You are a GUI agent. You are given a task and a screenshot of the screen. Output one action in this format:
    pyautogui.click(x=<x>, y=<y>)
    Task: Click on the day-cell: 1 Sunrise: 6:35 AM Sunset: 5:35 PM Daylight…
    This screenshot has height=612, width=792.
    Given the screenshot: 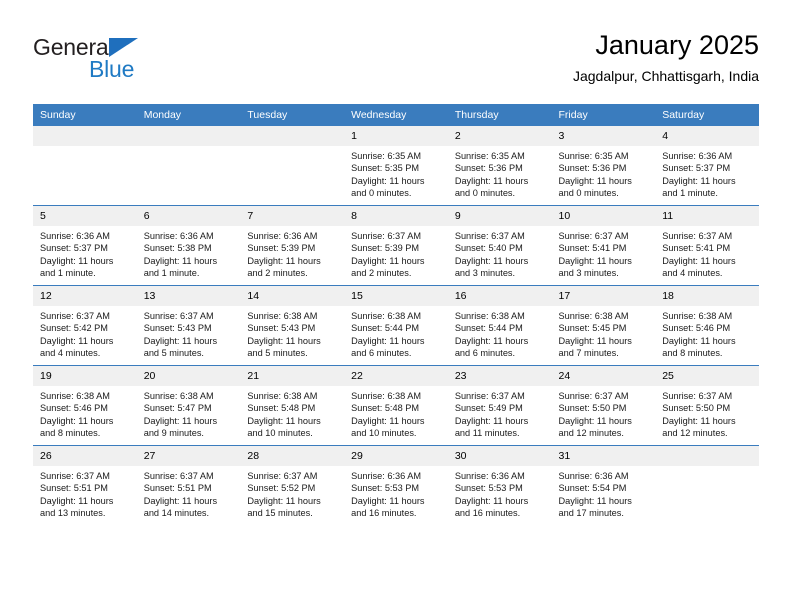 What is the action you would take?
    pyautogui.click(x=396, y=166)
    